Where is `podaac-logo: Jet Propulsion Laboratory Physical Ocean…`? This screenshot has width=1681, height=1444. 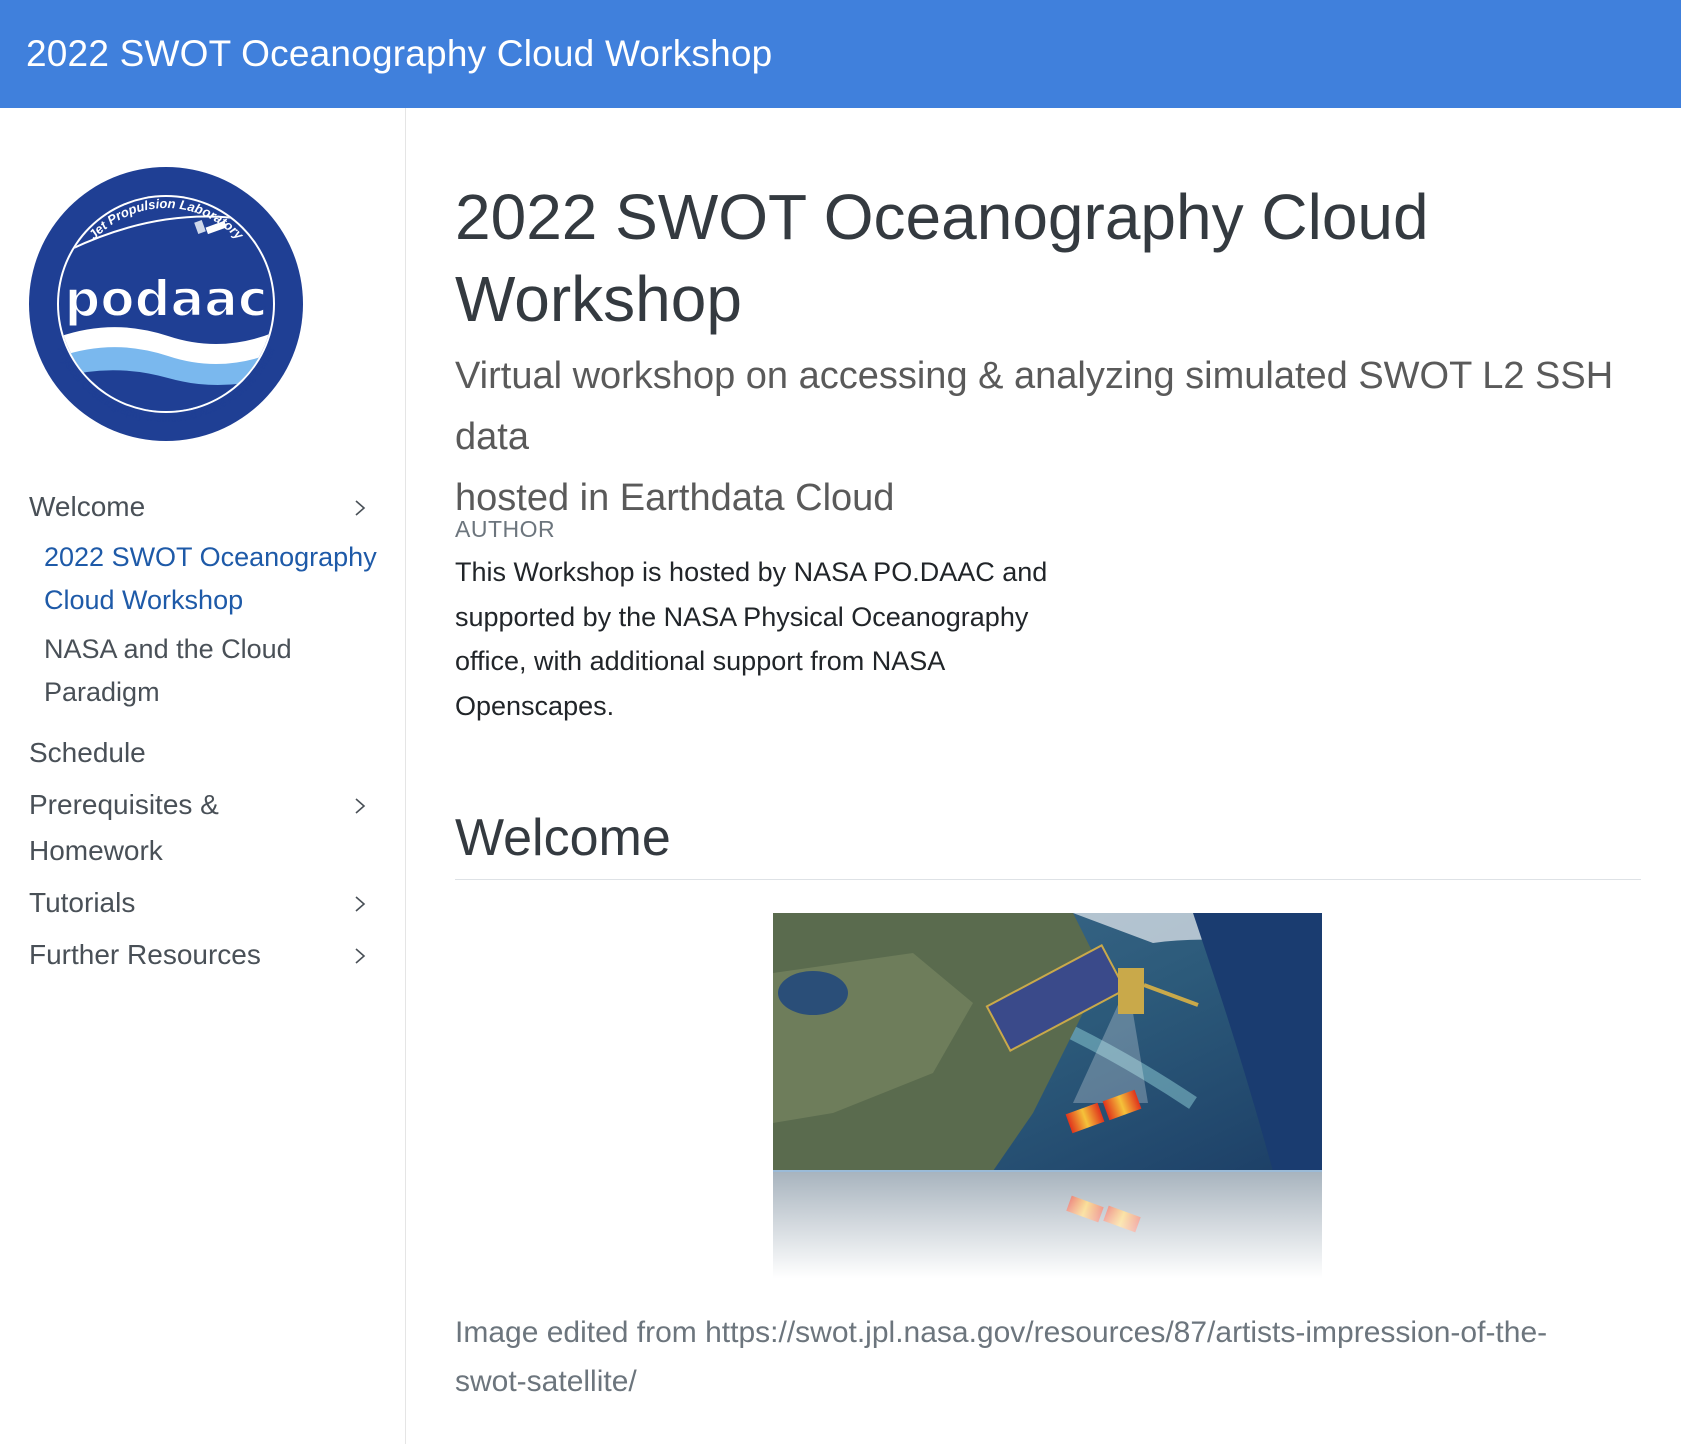 podaac-logo: Jet Propulsion Laboratory Physical Ocean… is located at coordinates (166, 304).